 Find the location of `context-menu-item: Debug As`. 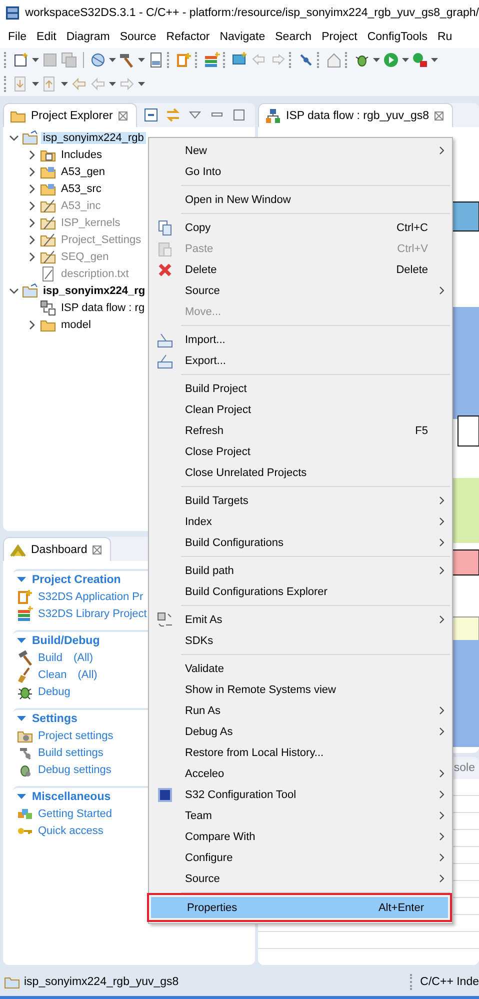

context-menu-item: Debug As is located at coordinates (300, 731).